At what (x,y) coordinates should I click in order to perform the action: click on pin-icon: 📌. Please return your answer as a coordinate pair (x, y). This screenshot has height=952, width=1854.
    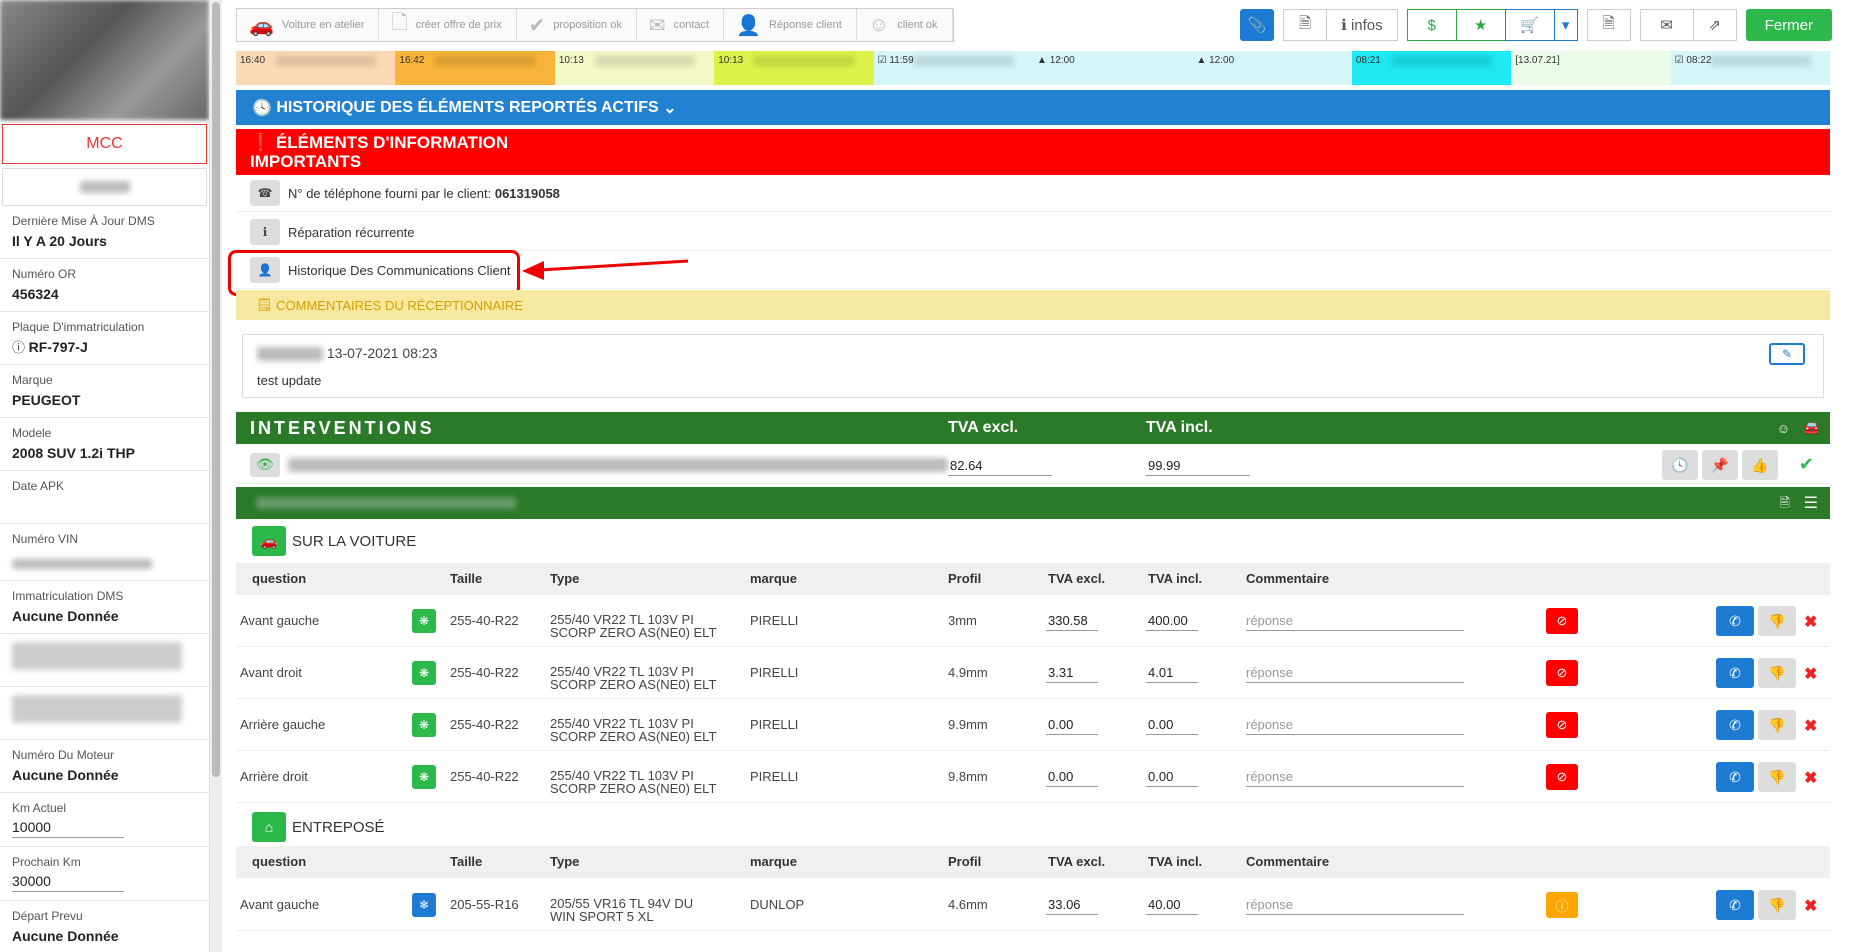
    Looking at the image, I should click on (1720, 465).